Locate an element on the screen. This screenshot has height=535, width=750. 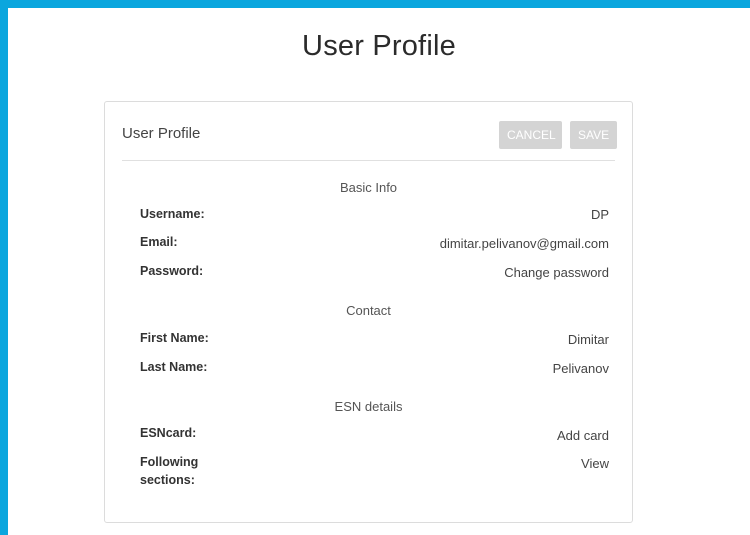
username-value: DP is located at coordinates (599, 214).